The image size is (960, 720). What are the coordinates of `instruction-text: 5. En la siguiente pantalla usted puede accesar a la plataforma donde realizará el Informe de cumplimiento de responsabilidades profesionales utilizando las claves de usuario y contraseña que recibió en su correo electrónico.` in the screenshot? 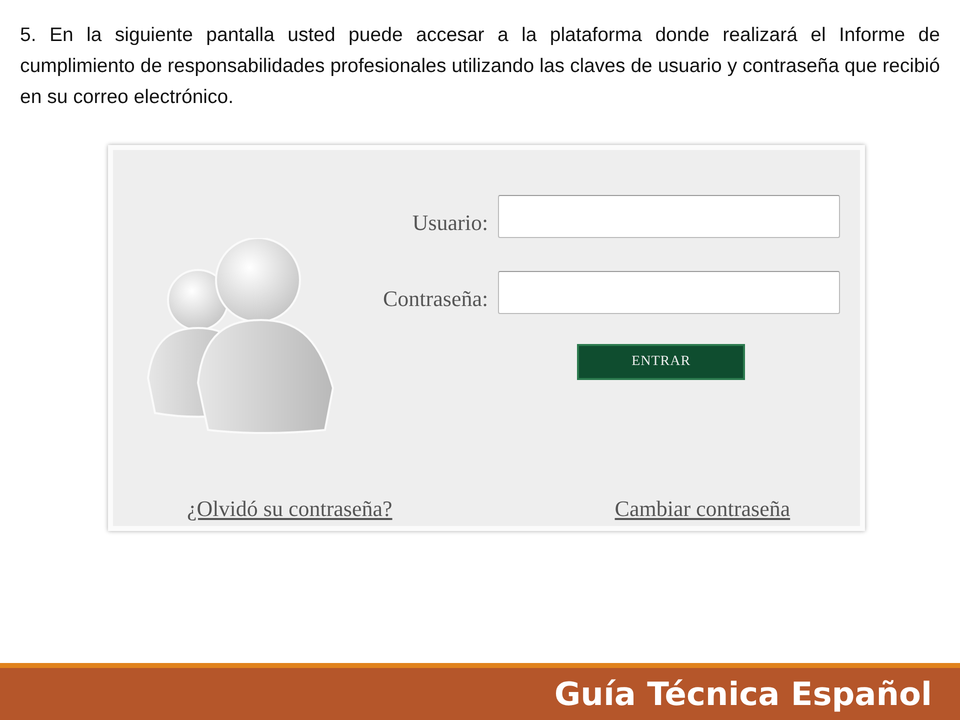 It's located at (480, 66).